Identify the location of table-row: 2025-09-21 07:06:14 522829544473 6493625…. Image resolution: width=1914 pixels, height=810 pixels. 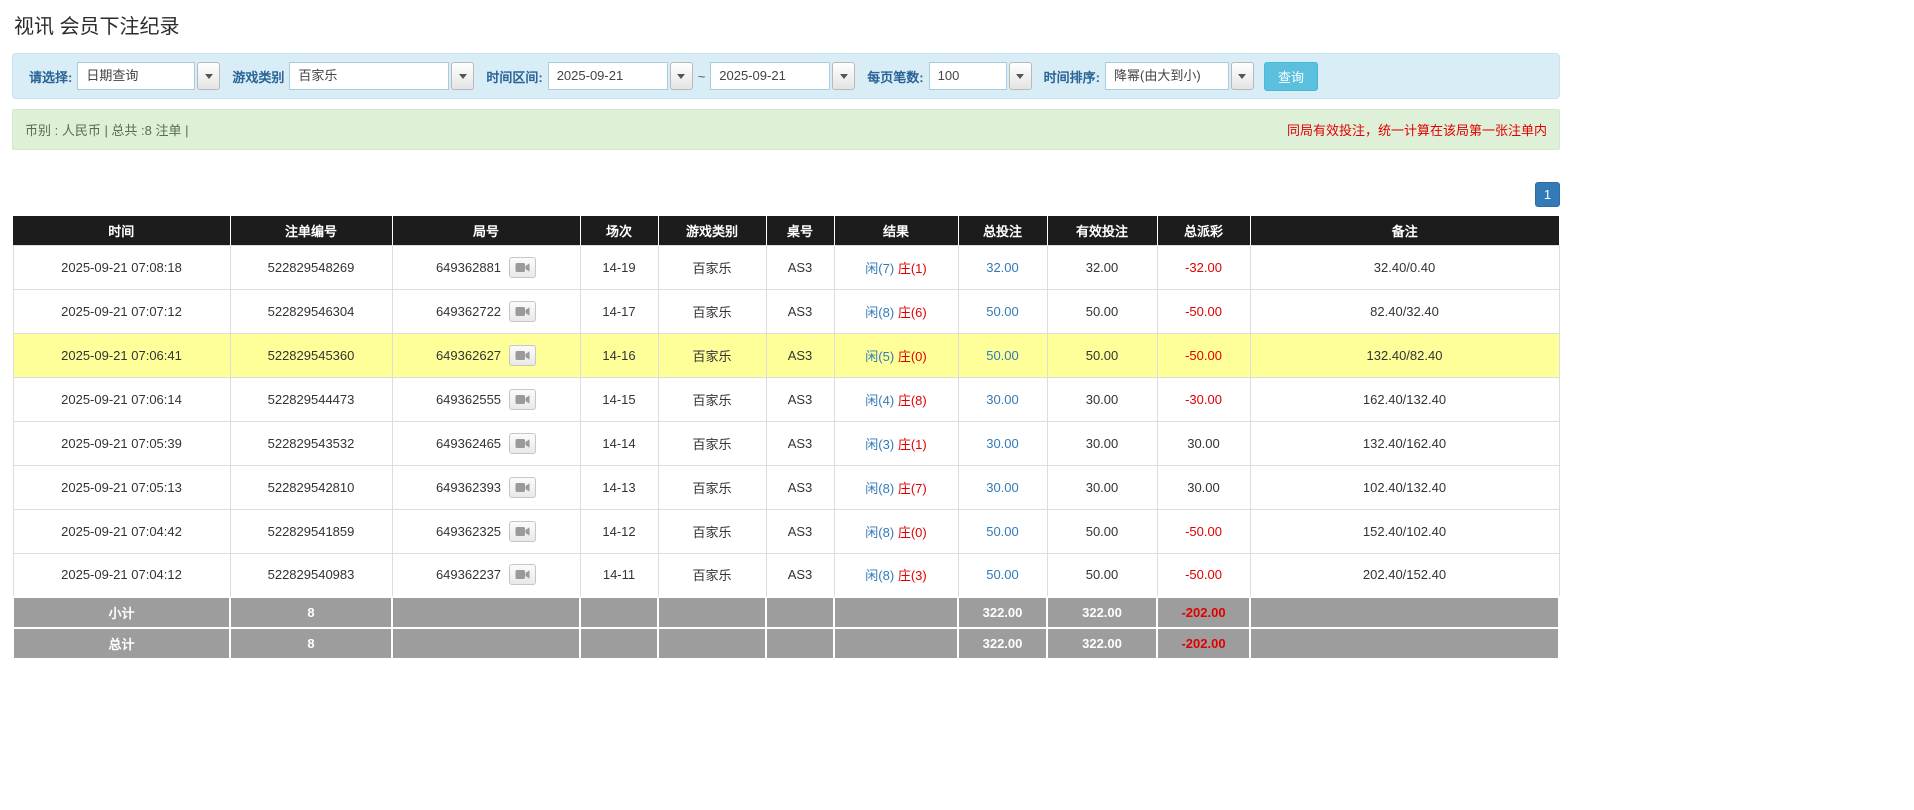
(786, 399).